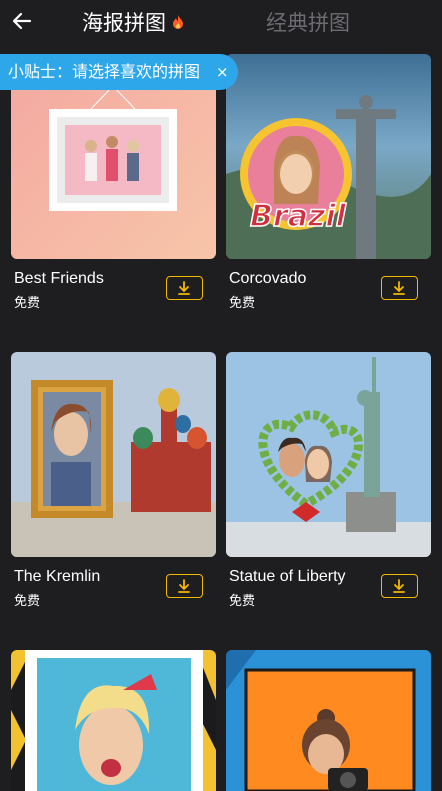 This screenshot has height=791, width=442. I want to click on template-title: Statue of Liberty, so click(287, 576).